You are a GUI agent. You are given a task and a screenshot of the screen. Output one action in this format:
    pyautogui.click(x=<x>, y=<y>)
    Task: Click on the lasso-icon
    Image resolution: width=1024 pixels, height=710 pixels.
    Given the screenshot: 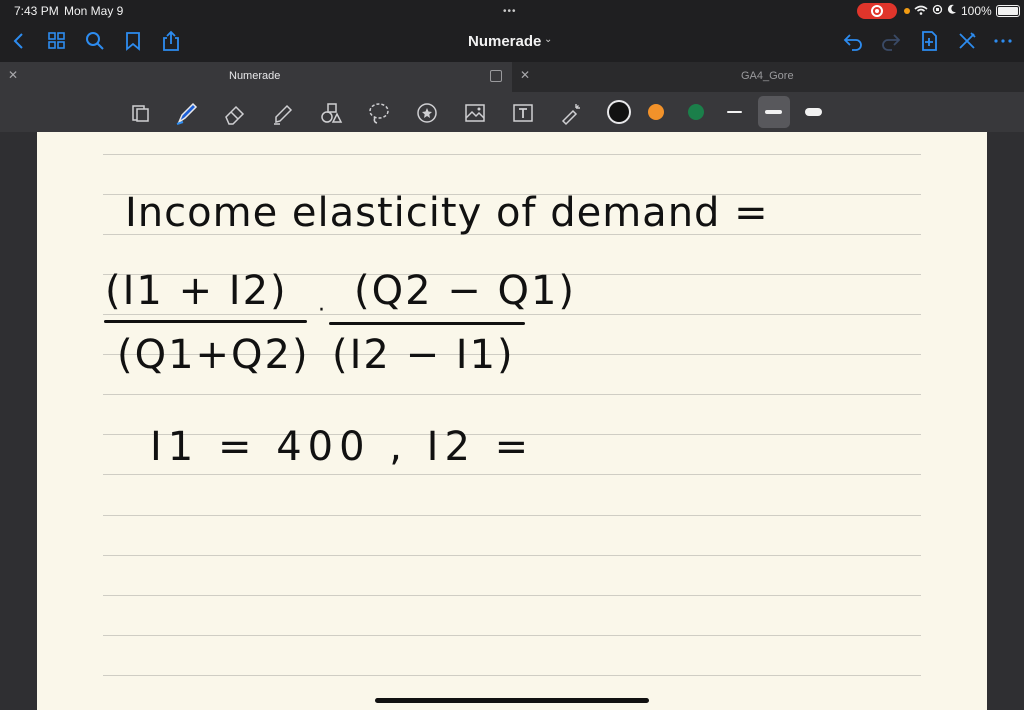 What is the action you would take?
    pyautogui.click(x=379, y=113)
    